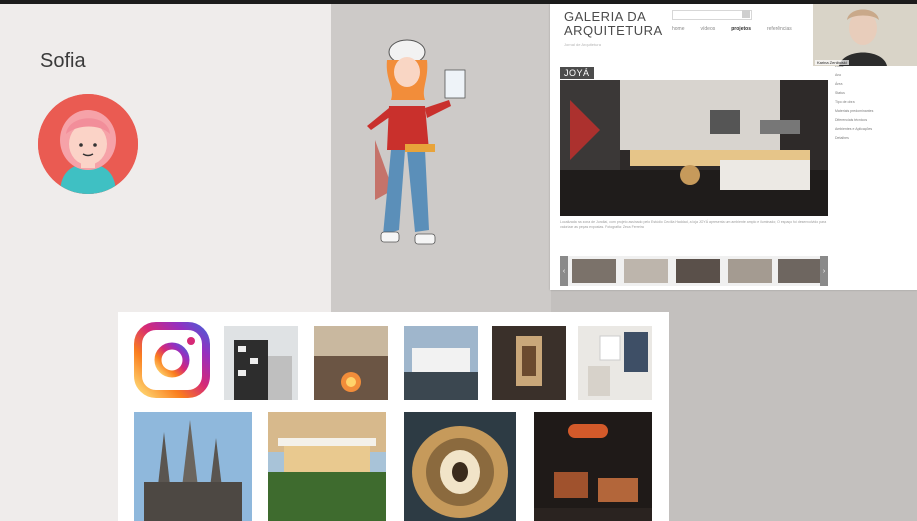 The height and width of the screenshot is (521, 917). What do you see at coordinates (529, 363) in the screenshot?
I see `corridor-photo` at bounding box center [529, 363].